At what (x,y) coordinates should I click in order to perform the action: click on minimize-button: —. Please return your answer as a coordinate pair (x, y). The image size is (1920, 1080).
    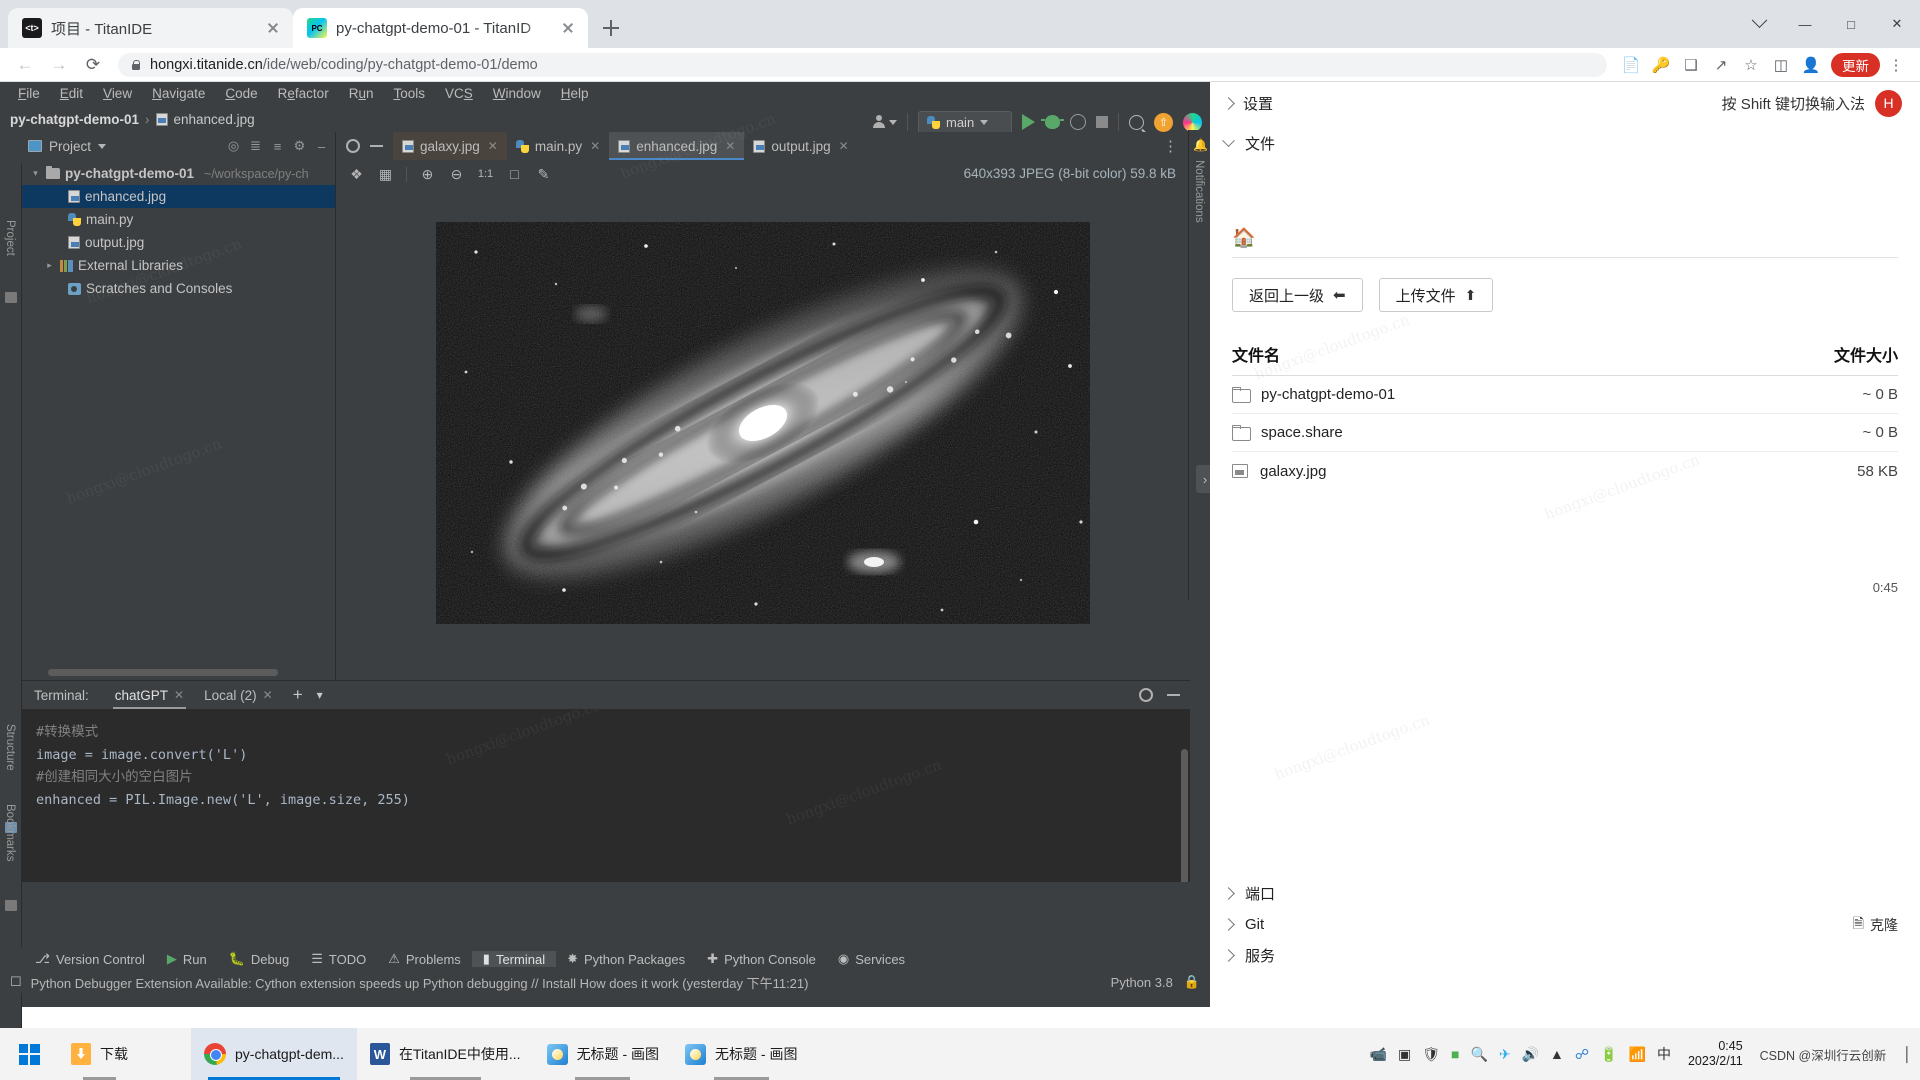
    Looking at the image, I should click on (1805, 24).